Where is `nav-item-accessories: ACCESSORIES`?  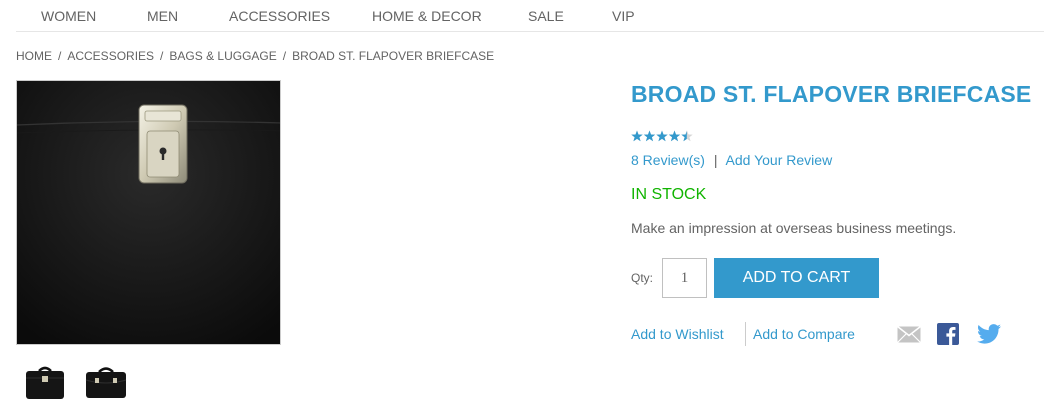 nav-item-accessories: ACCESSORIES is located at coordinates (279, 16).